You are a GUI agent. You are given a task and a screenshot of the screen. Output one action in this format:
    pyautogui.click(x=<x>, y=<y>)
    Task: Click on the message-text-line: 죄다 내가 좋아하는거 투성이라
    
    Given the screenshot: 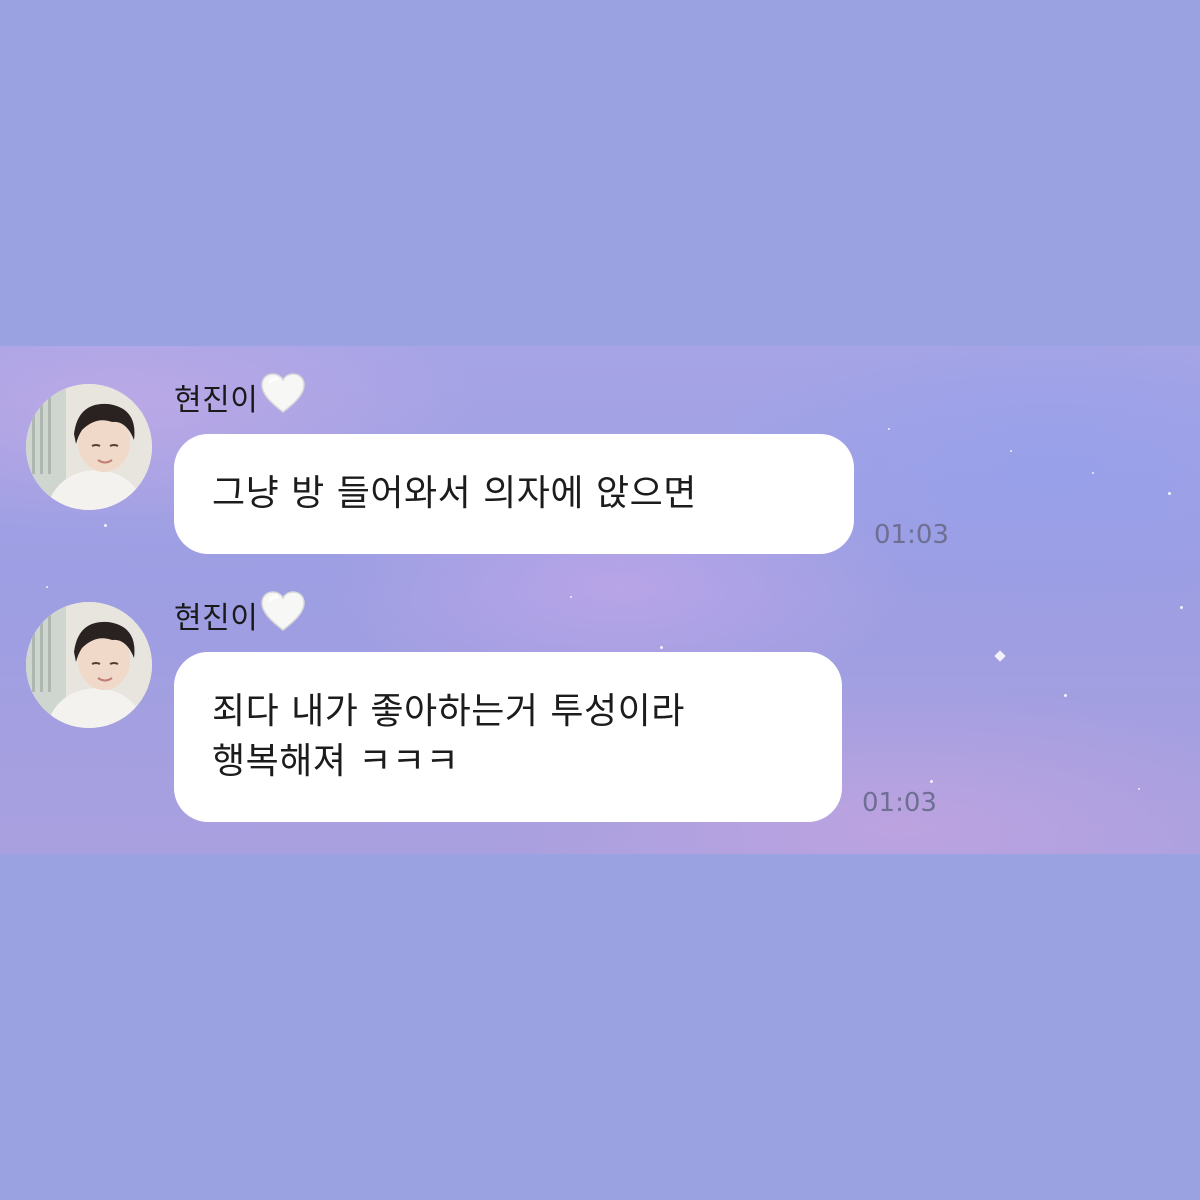 What is the action you would take?
    pyautogui.click(x=448, y=711)
    